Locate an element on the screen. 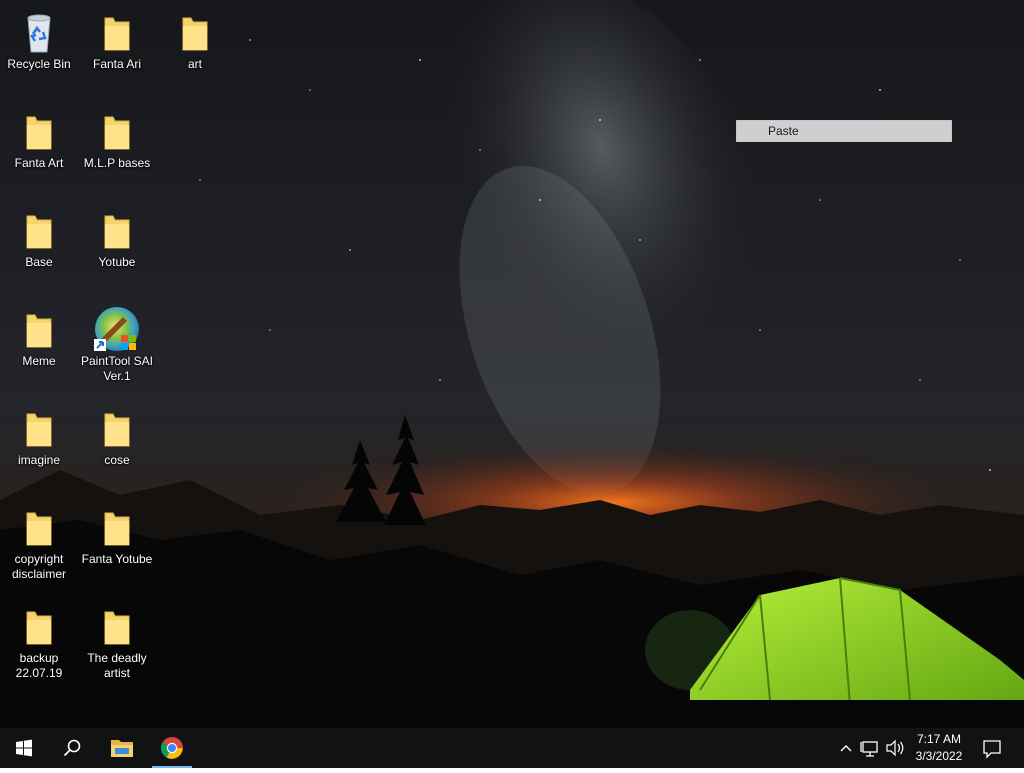 The width and height of the screenshot is (1024, 773). desktop-icon-painttool-sai: PaintTool SAI Ver.1 is located at coordinates (117, 344).